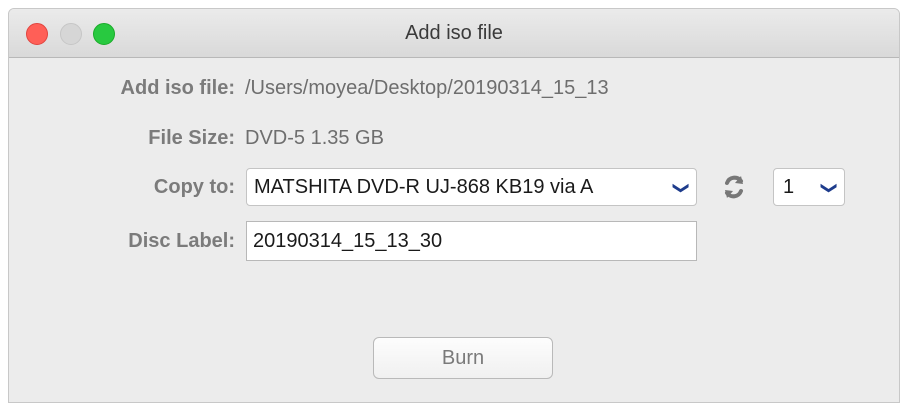 The width and height of the screenshot is (900, 403). Describe the element at coordinates (734, 187) in the screenshot. I see `refresh-icon` at that location.